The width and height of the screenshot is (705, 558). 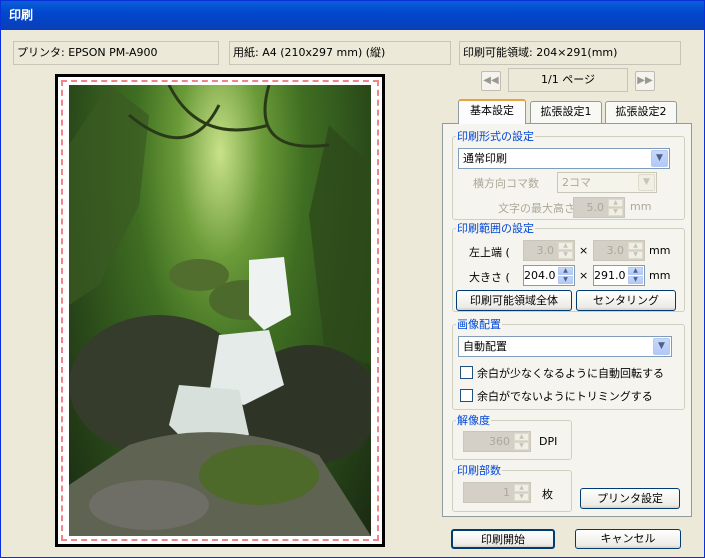 What do you see at coordinates (514, 300) in the screenshot?
I see `full-printable-area-button: 印刷可能領域全体` at bounding box center [514, 300].